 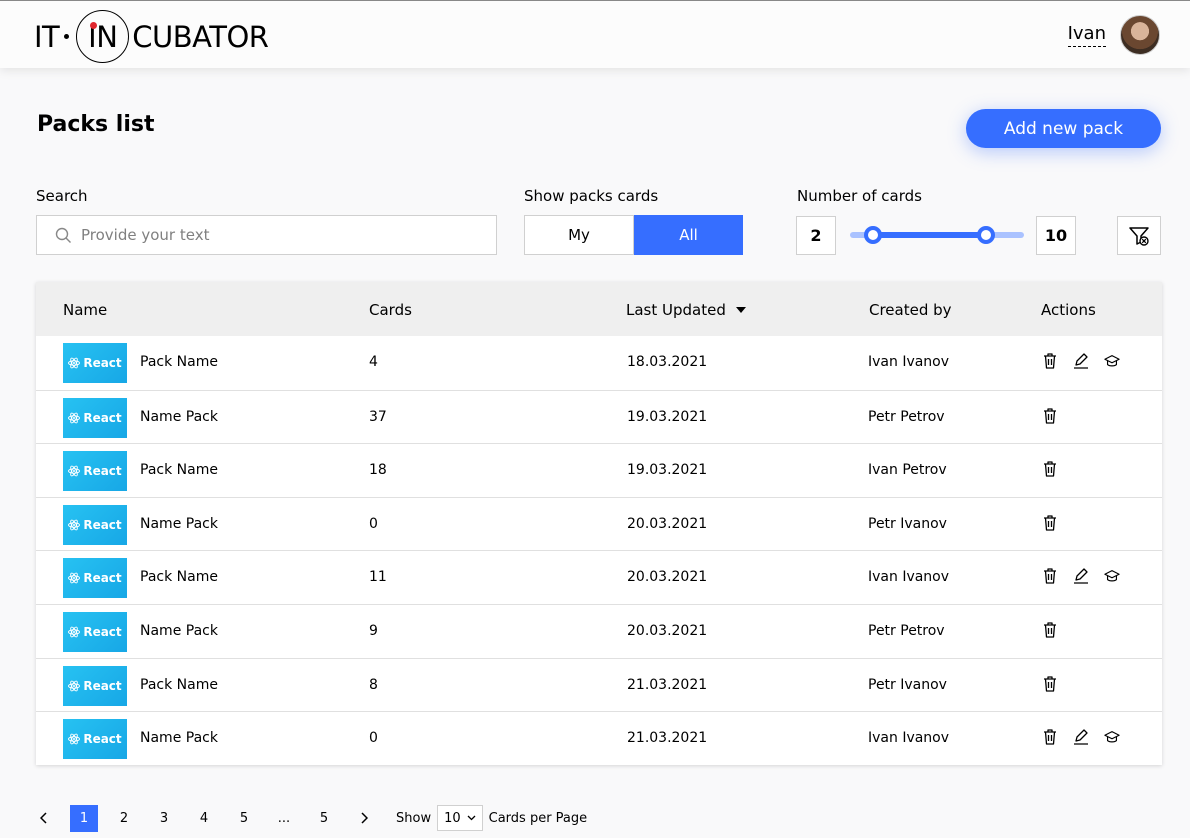 I want to click on pencil-icon, so click(x=1081, y=737).